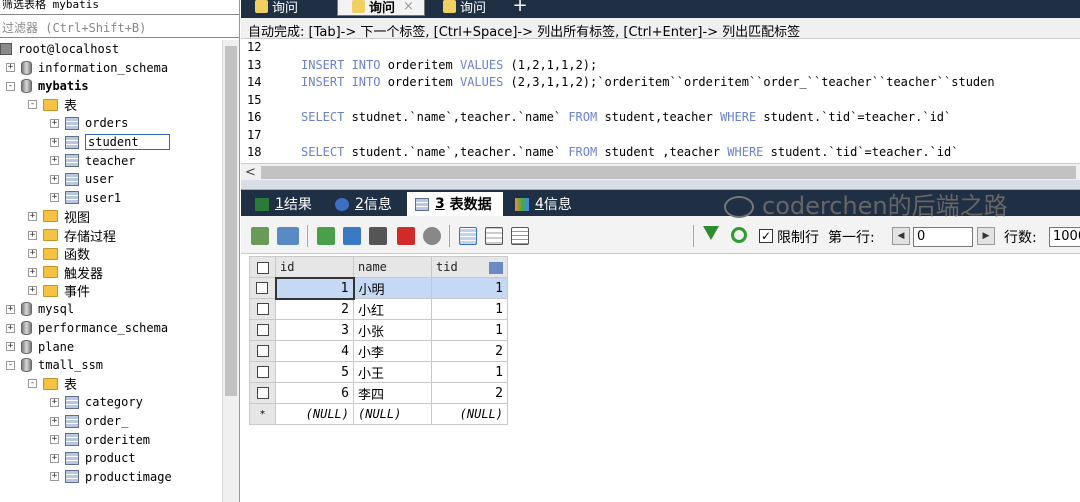 The width and height of the screenshot is (1080, 502). What do you see at coordinates (87, 328) in the screenshot?
I see `tree-node: + performance_schema` at bounding box center [87, 328].